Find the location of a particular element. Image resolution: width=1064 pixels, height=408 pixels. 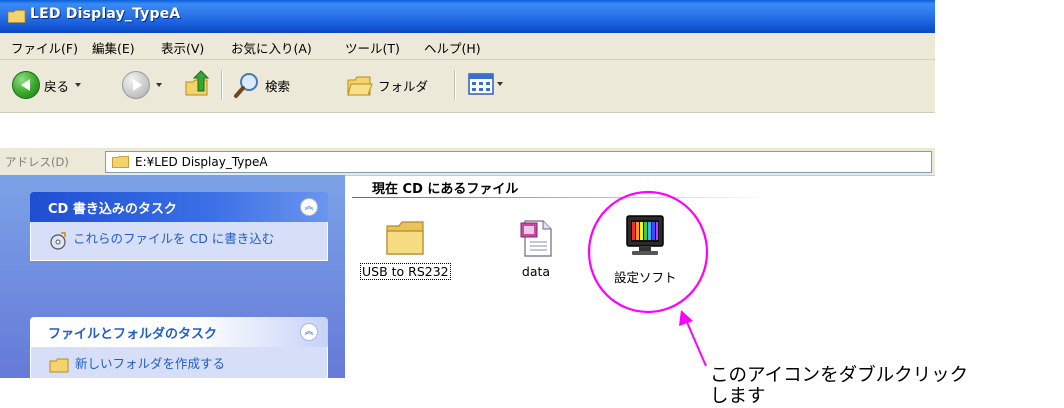

pointer-arrow is located at coordinates (693, 338).